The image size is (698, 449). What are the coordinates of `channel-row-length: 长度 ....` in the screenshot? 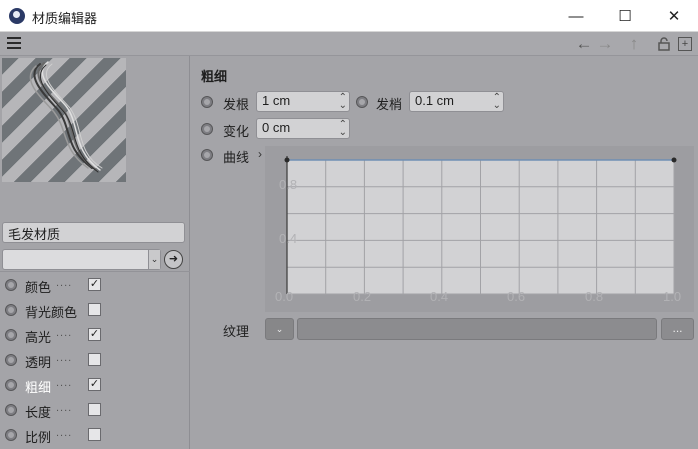 It's located at (95, 410).